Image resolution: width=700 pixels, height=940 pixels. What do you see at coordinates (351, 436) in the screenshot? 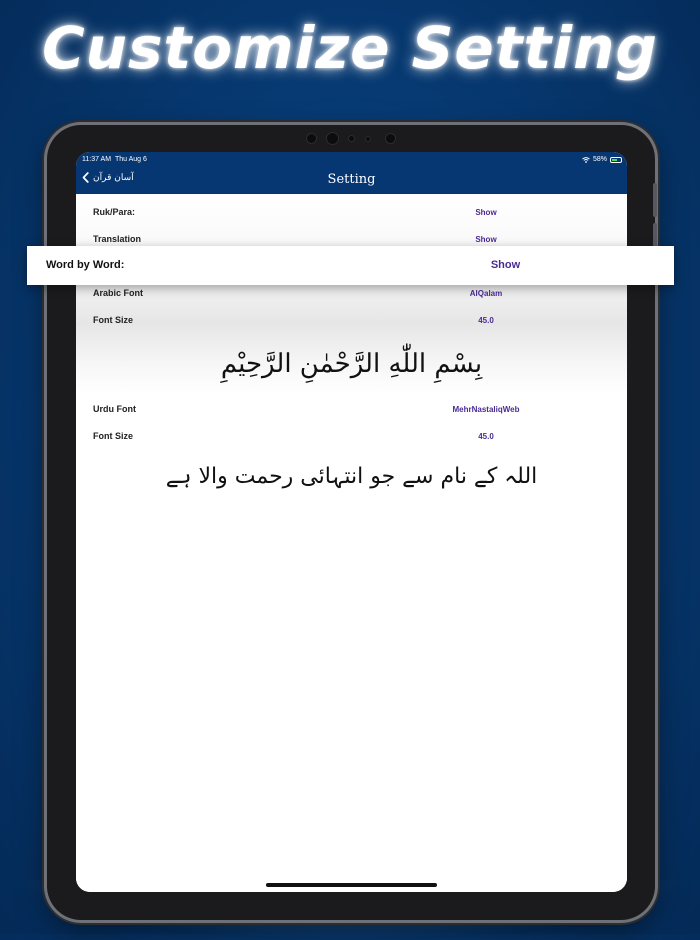
I see `setting-row-urdu-font-size: Font Size 45.0` at bounding box center [351, 436].